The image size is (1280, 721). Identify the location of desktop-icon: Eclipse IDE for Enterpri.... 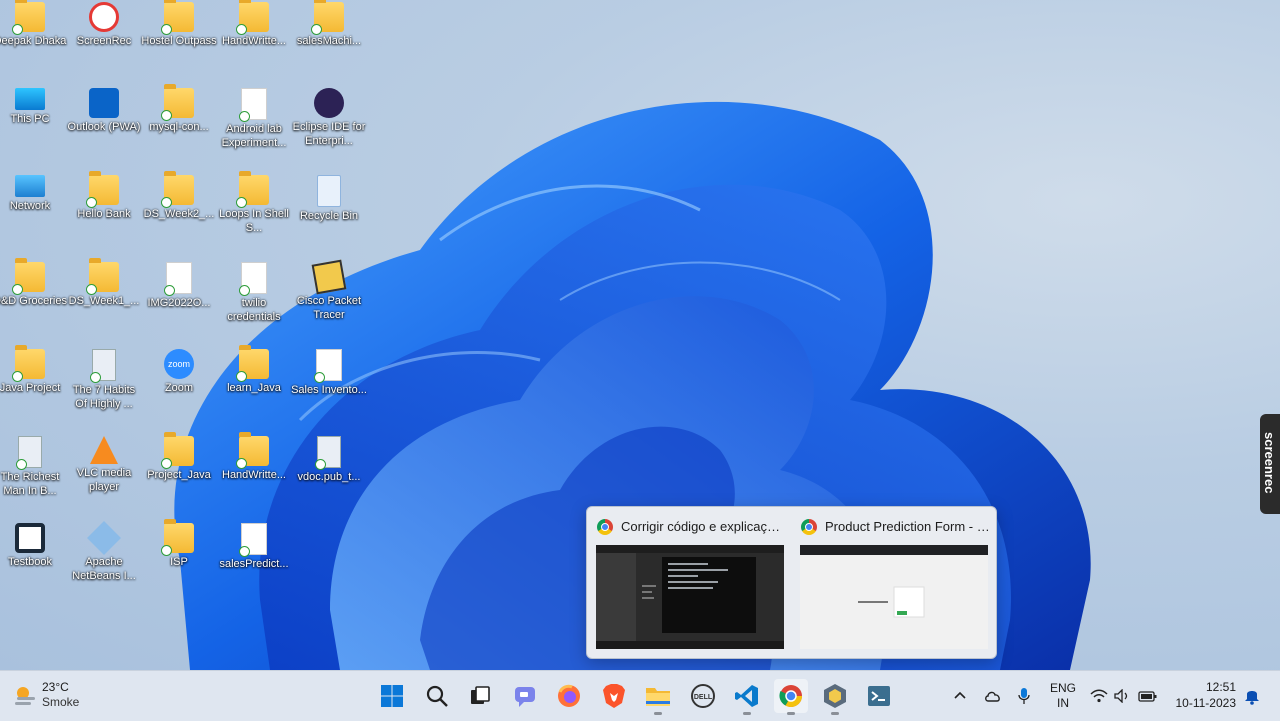
(329, 118).